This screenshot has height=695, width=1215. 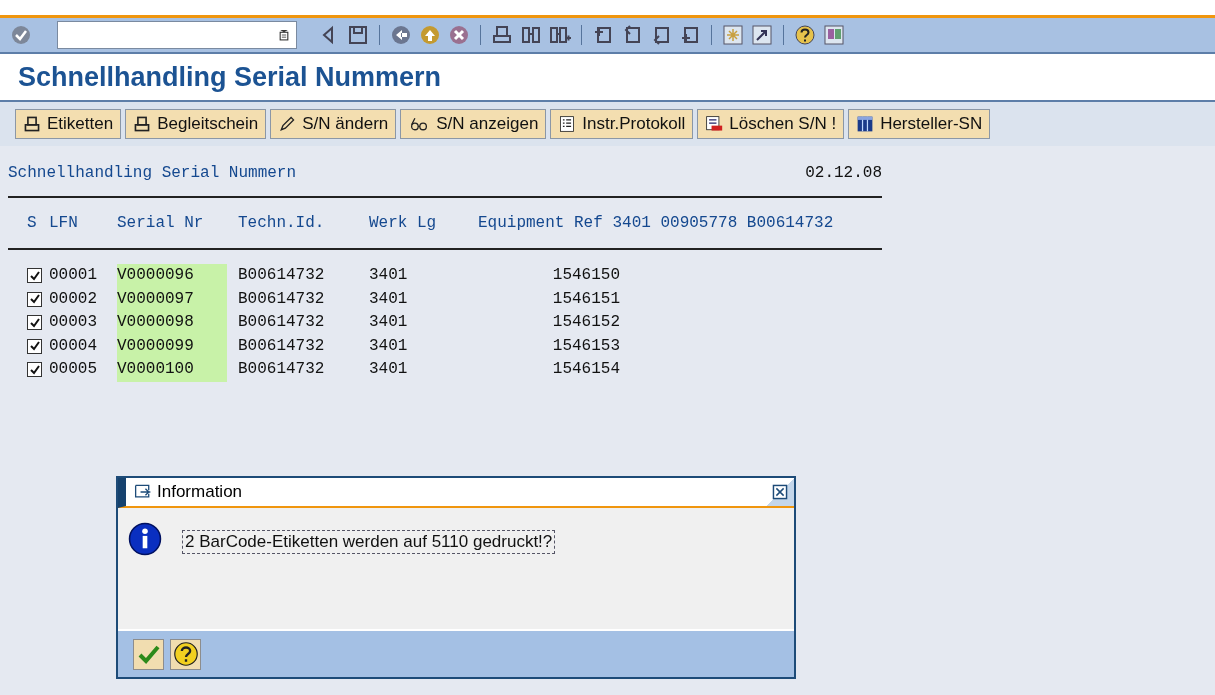 I want to click on report-date: 02.12.08, so click(x=843, y=174).